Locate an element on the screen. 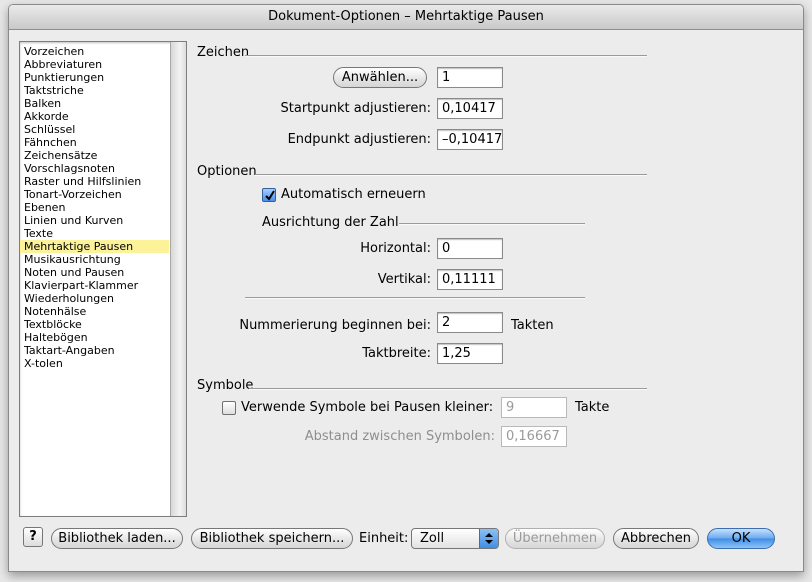 The height and width of the screenshot is (582, 812). vertical-label: Vertikal: is located at coordinates (404, 279).